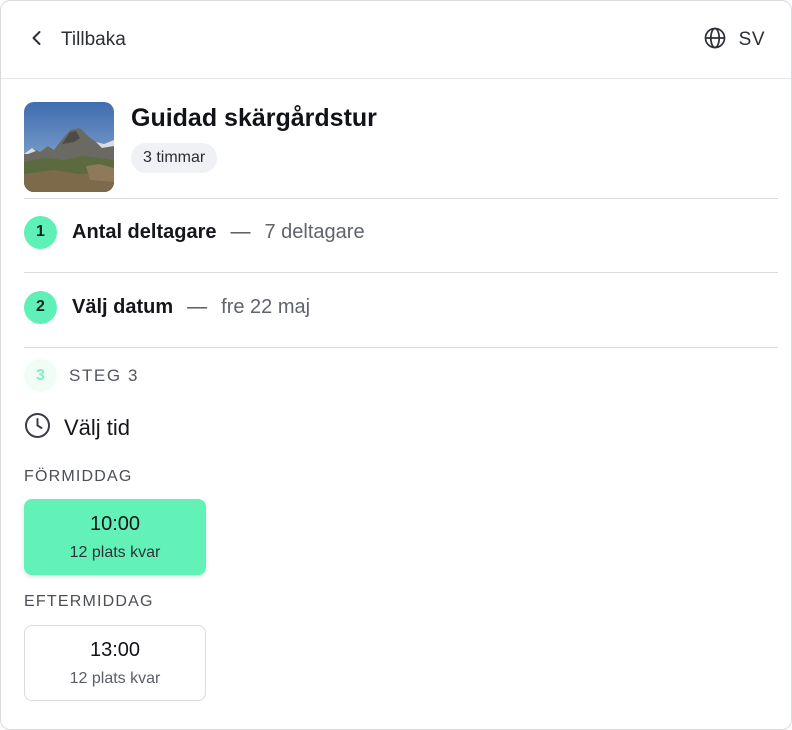  I want to click on chevron-left-icon, so click(37, 40).